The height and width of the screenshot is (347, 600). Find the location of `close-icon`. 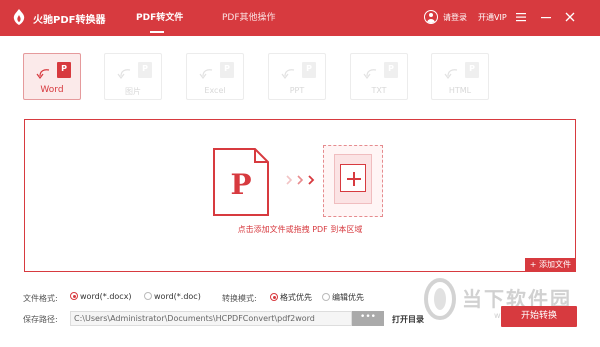

close-icon is located at coordinates (570, 17).